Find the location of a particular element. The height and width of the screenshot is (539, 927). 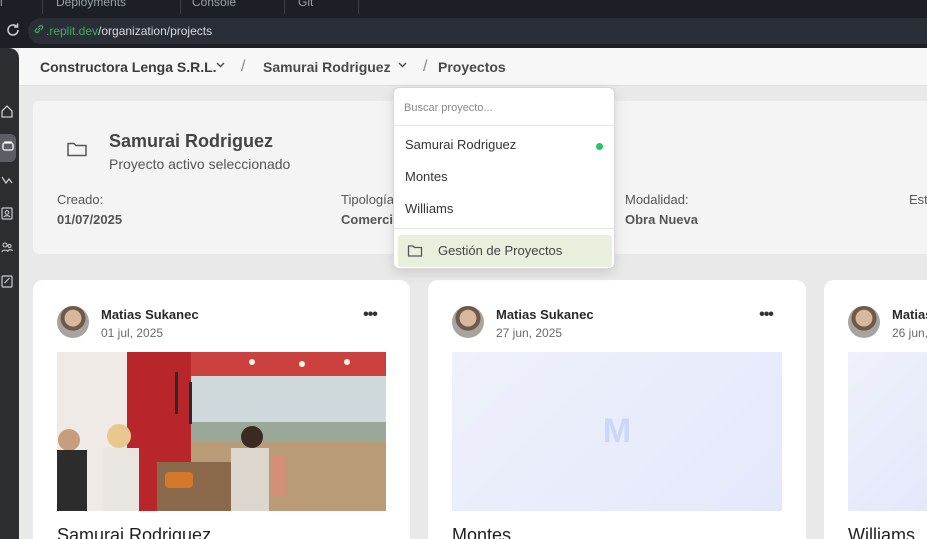

tab-fragment: i is located at coordinates (1, 4).